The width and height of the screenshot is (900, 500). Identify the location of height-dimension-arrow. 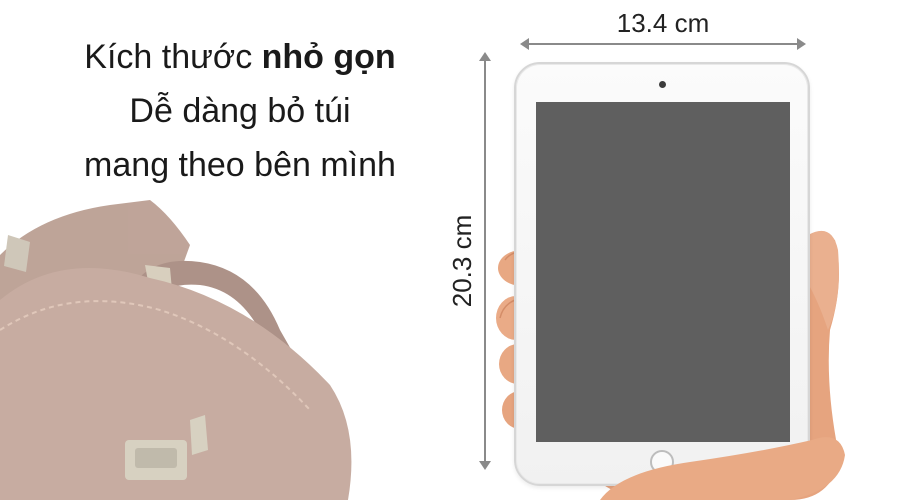
(485, 261).